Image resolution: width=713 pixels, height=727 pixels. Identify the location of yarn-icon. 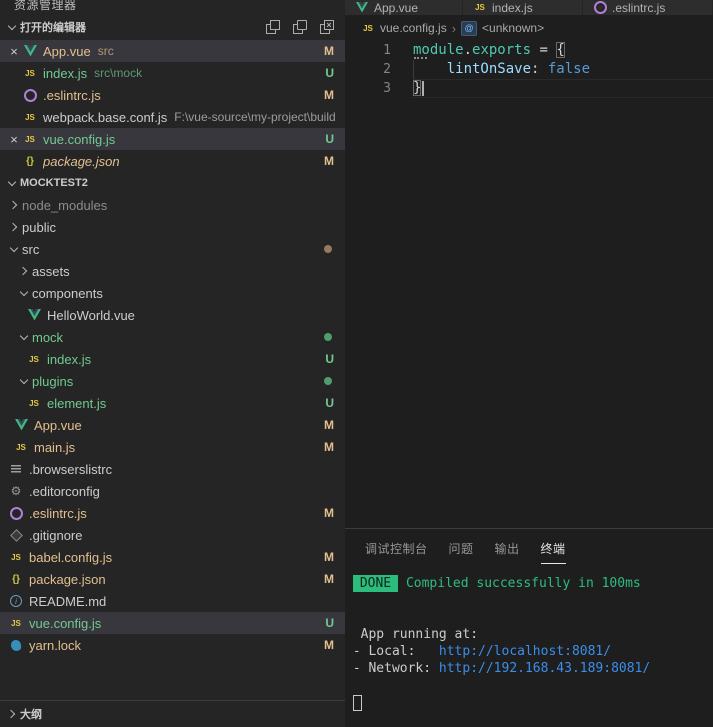
(16, 645).